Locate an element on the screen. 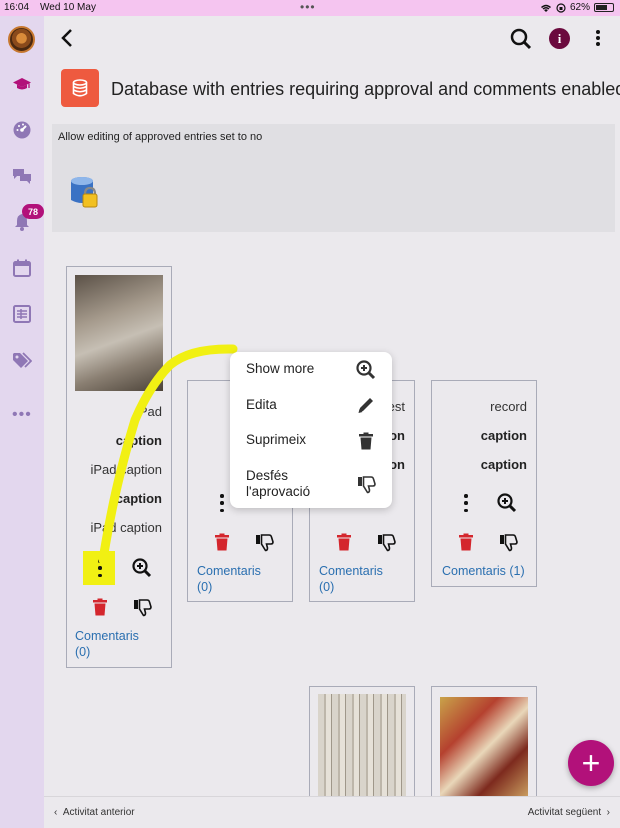  previous-activity-link: ‹ Activitat anterior is located at coordinates (94, 812).